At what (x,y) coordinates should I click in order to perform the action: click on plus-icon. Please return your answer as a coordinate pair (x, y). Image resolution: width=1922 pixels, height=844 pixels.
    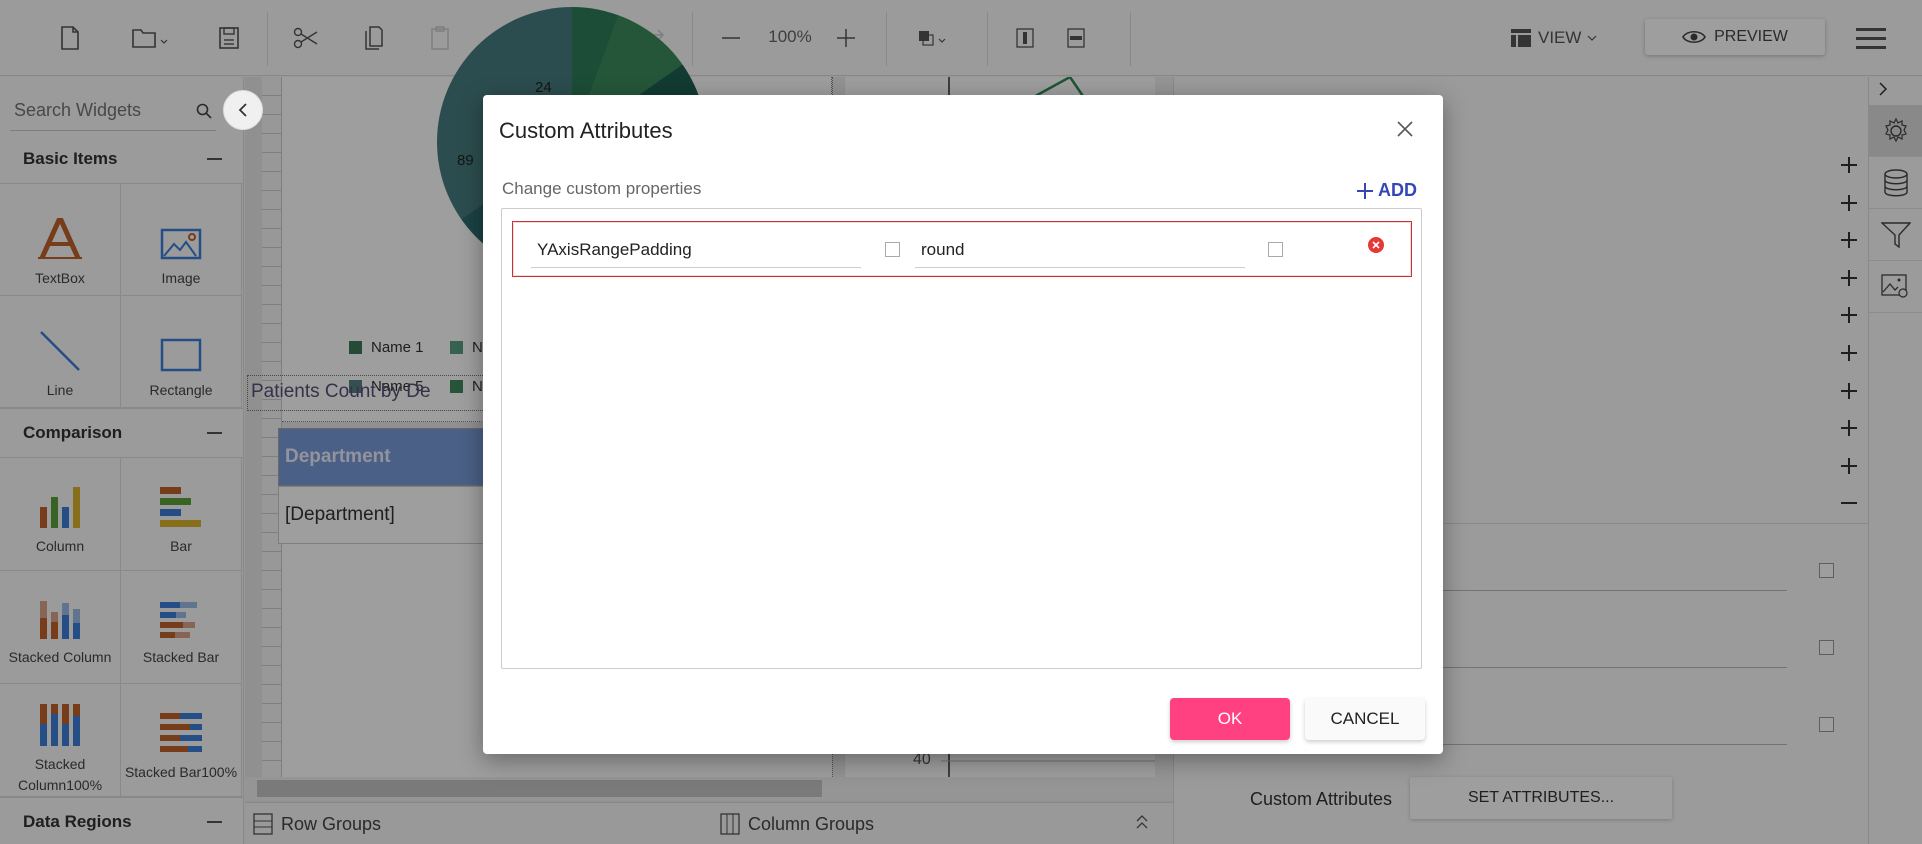
    Looking at the image, I should click on (1365, 190).